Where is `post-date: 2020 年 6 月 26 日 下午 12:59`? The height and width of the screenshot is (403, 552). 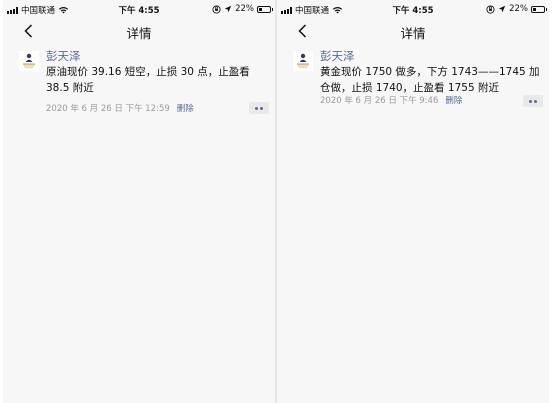
post-date: 2020 年 6 月 26 日 下午 12:59 is located at coordinates (108, 109).